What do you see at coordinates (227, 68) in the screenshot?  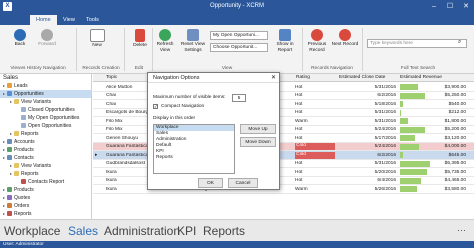 I see `group-view: View` at bounding box center [227, 68].